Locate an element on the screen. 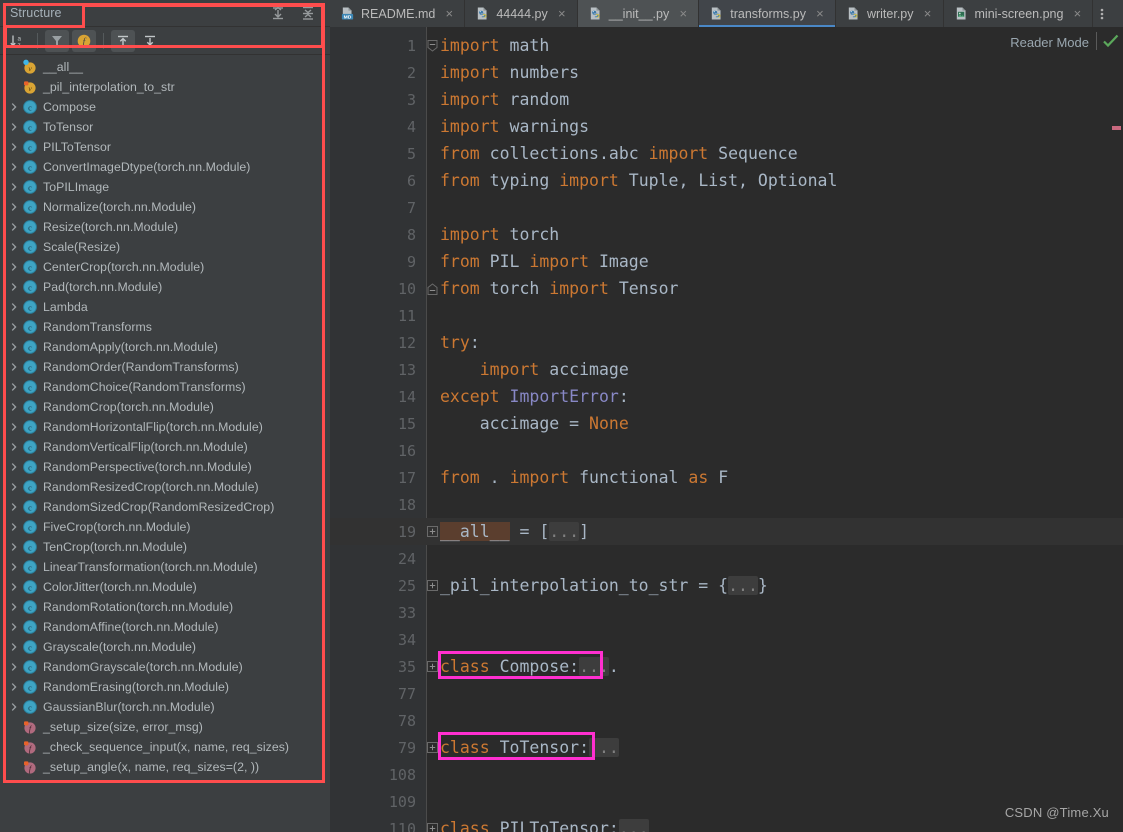 This screenshot has width=1123, height=832. code-line: accimage = None is located at coordinates (774, 423).